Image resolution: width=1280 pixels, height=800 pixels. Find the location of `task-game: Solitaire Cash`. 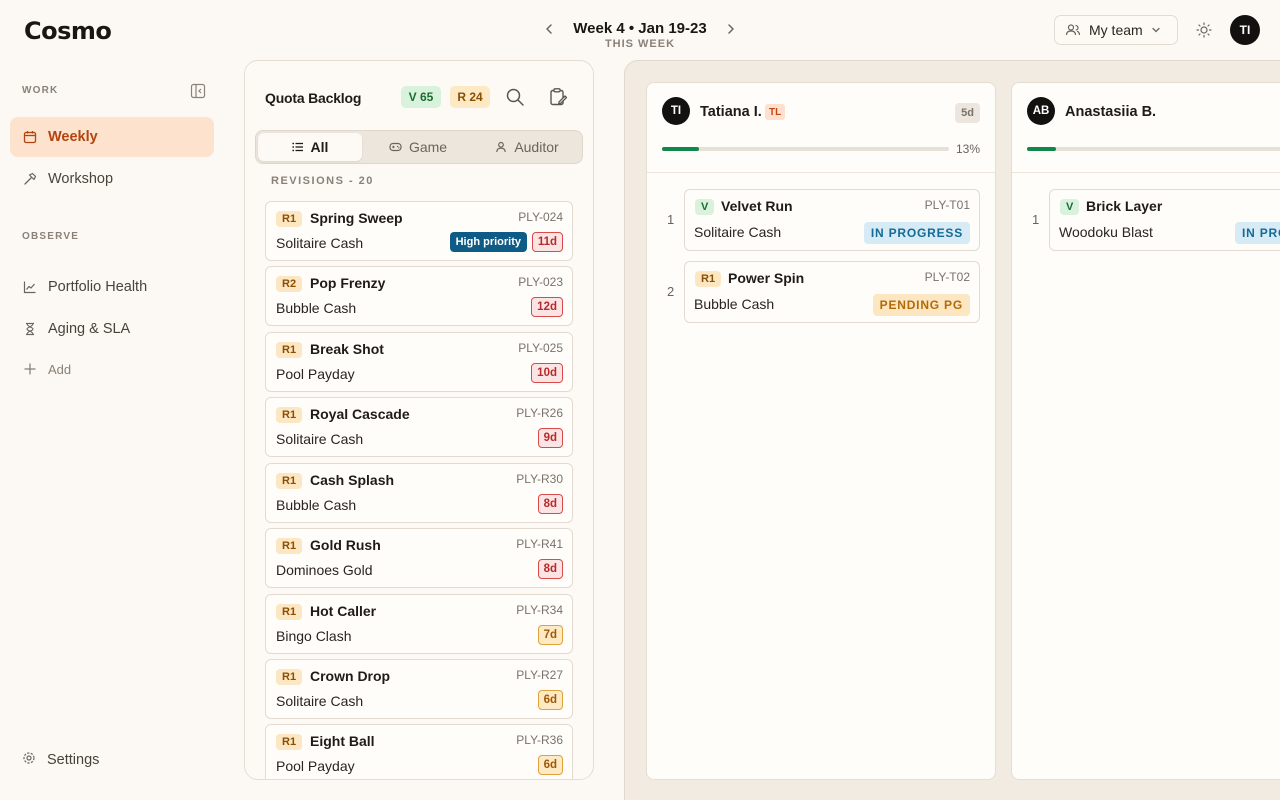

task-game: Solitaire Cash is located at coordinates (738, 232).